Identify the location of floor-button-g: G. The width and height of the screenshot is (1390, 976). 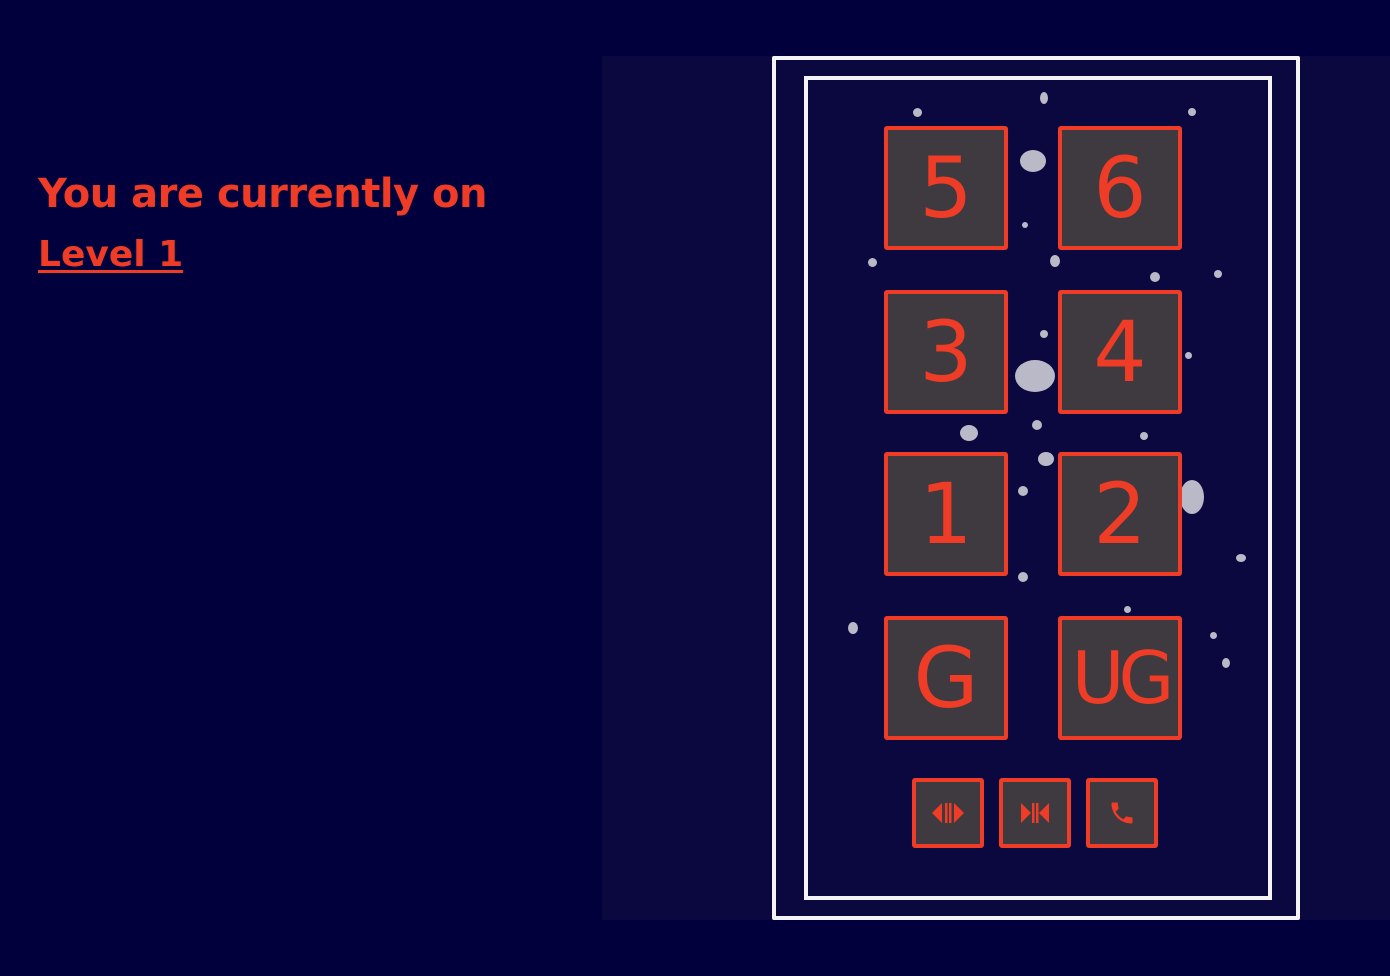
(946, 678).